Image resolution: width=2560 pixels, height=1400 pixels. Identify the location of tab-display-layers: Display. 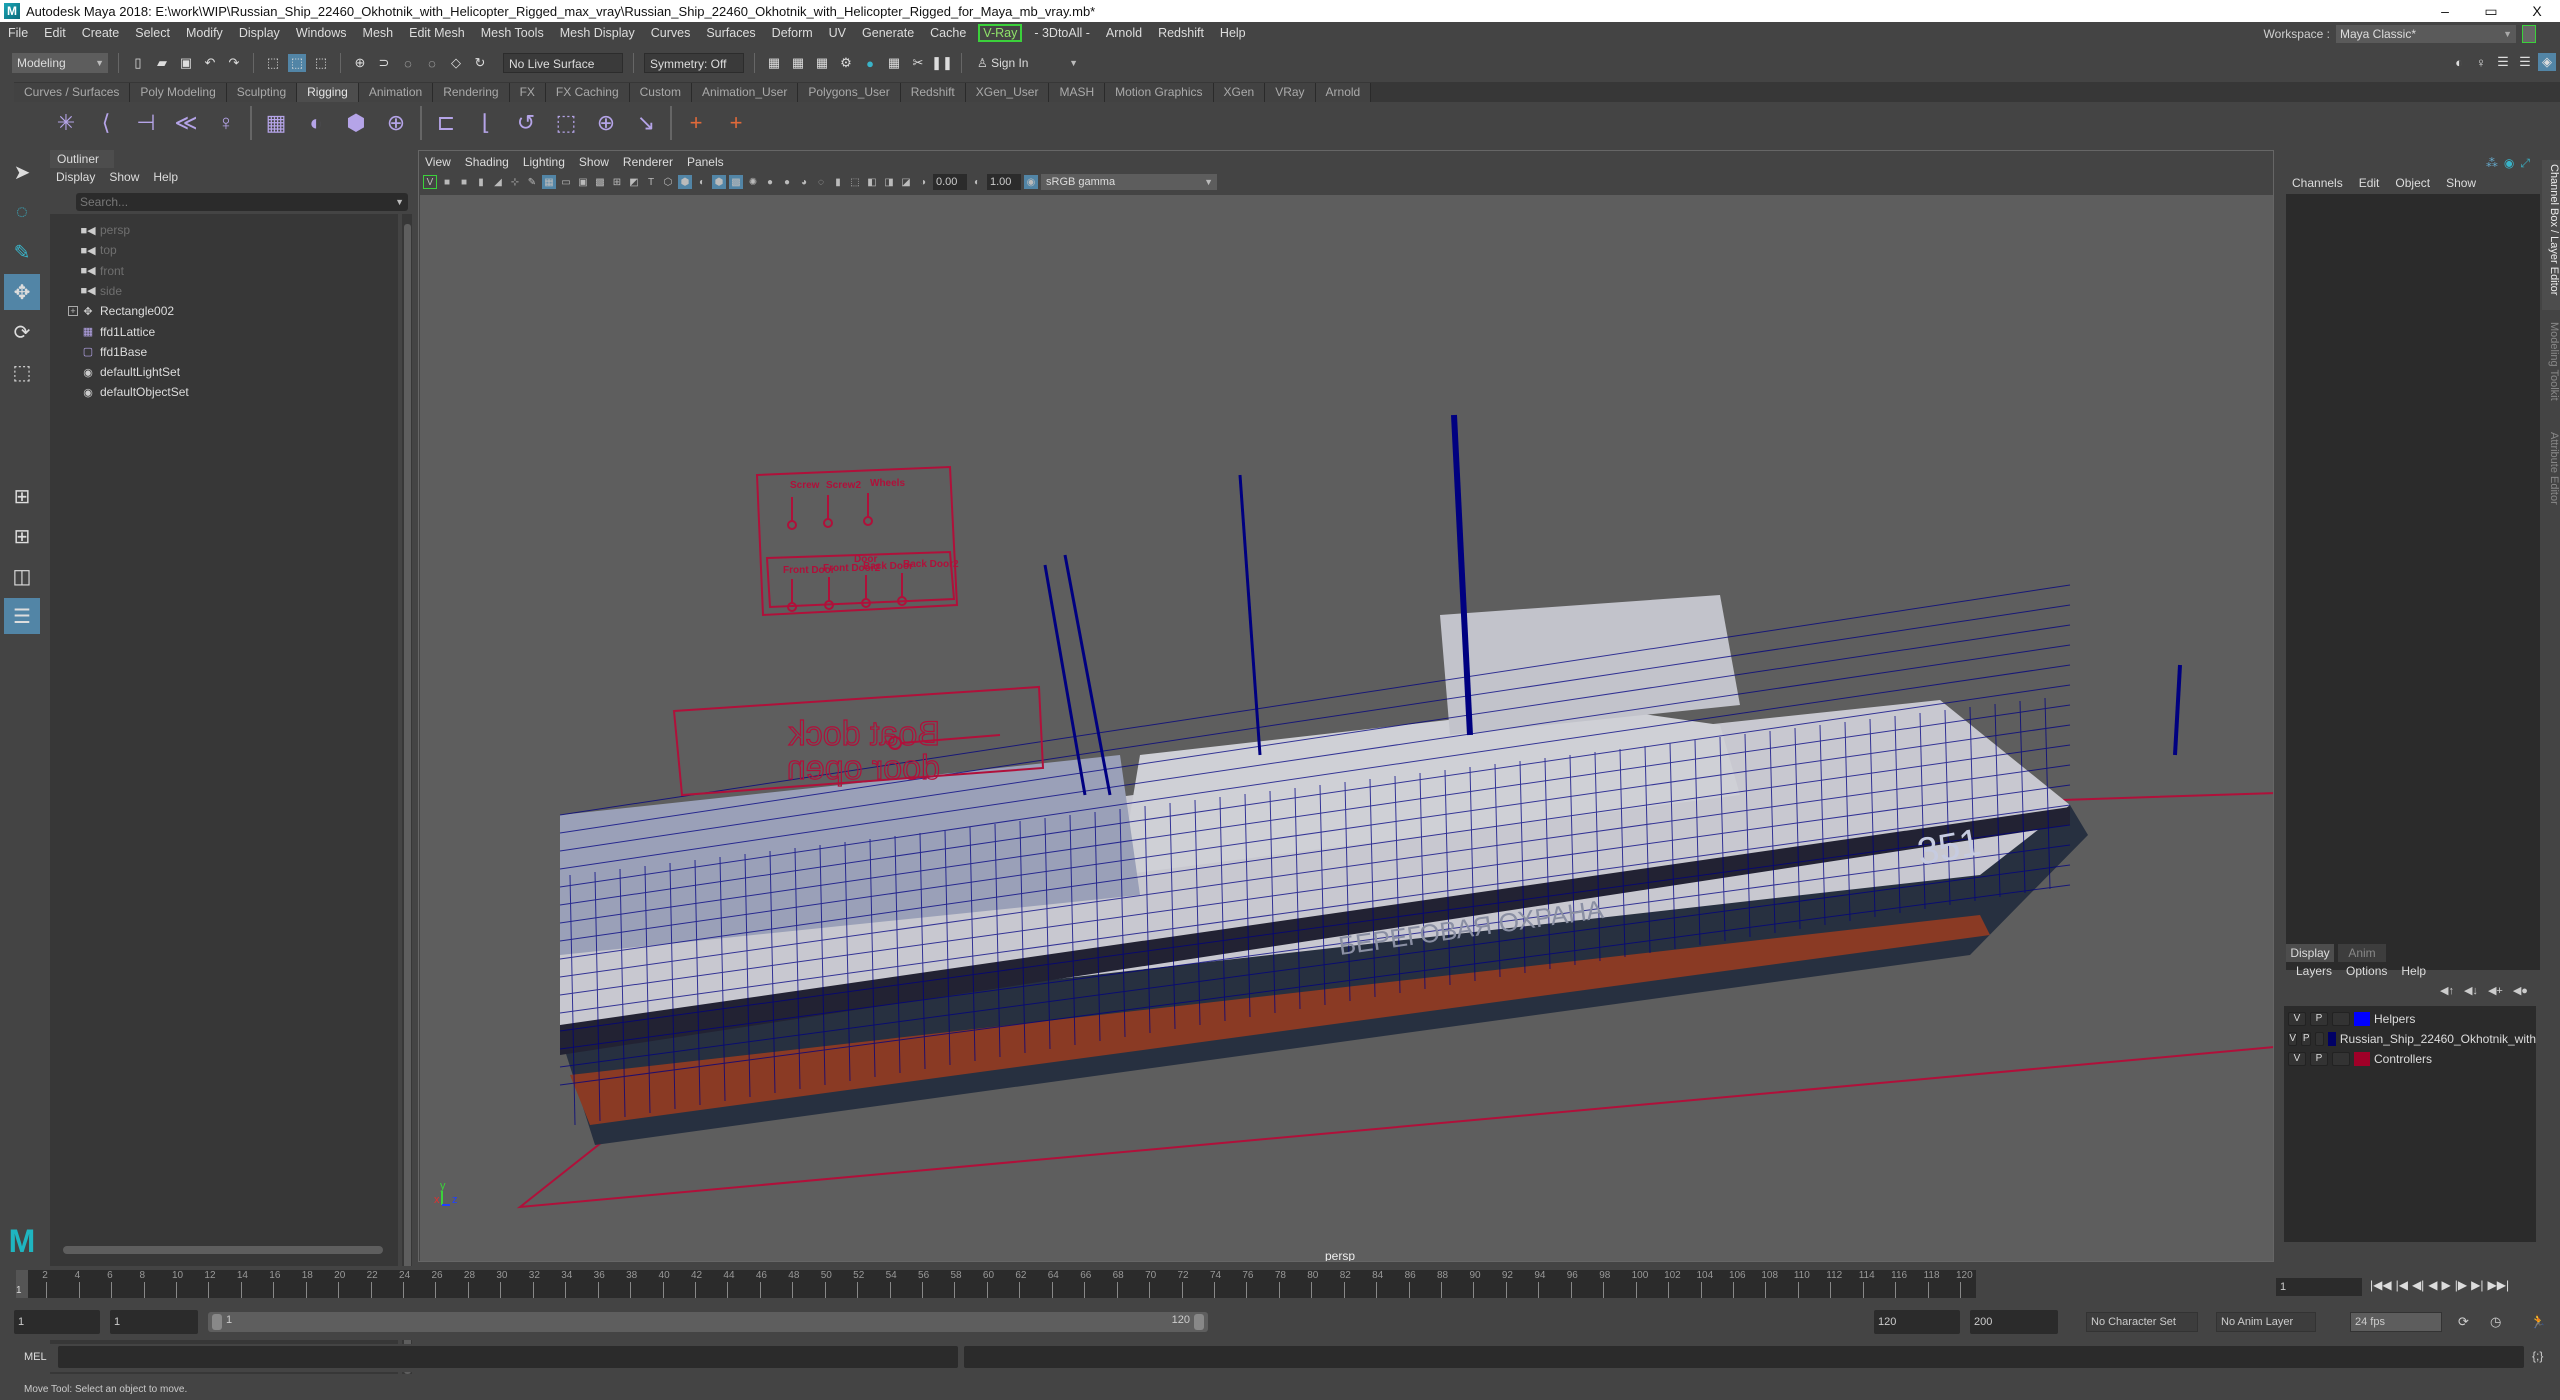
(2310, 953).